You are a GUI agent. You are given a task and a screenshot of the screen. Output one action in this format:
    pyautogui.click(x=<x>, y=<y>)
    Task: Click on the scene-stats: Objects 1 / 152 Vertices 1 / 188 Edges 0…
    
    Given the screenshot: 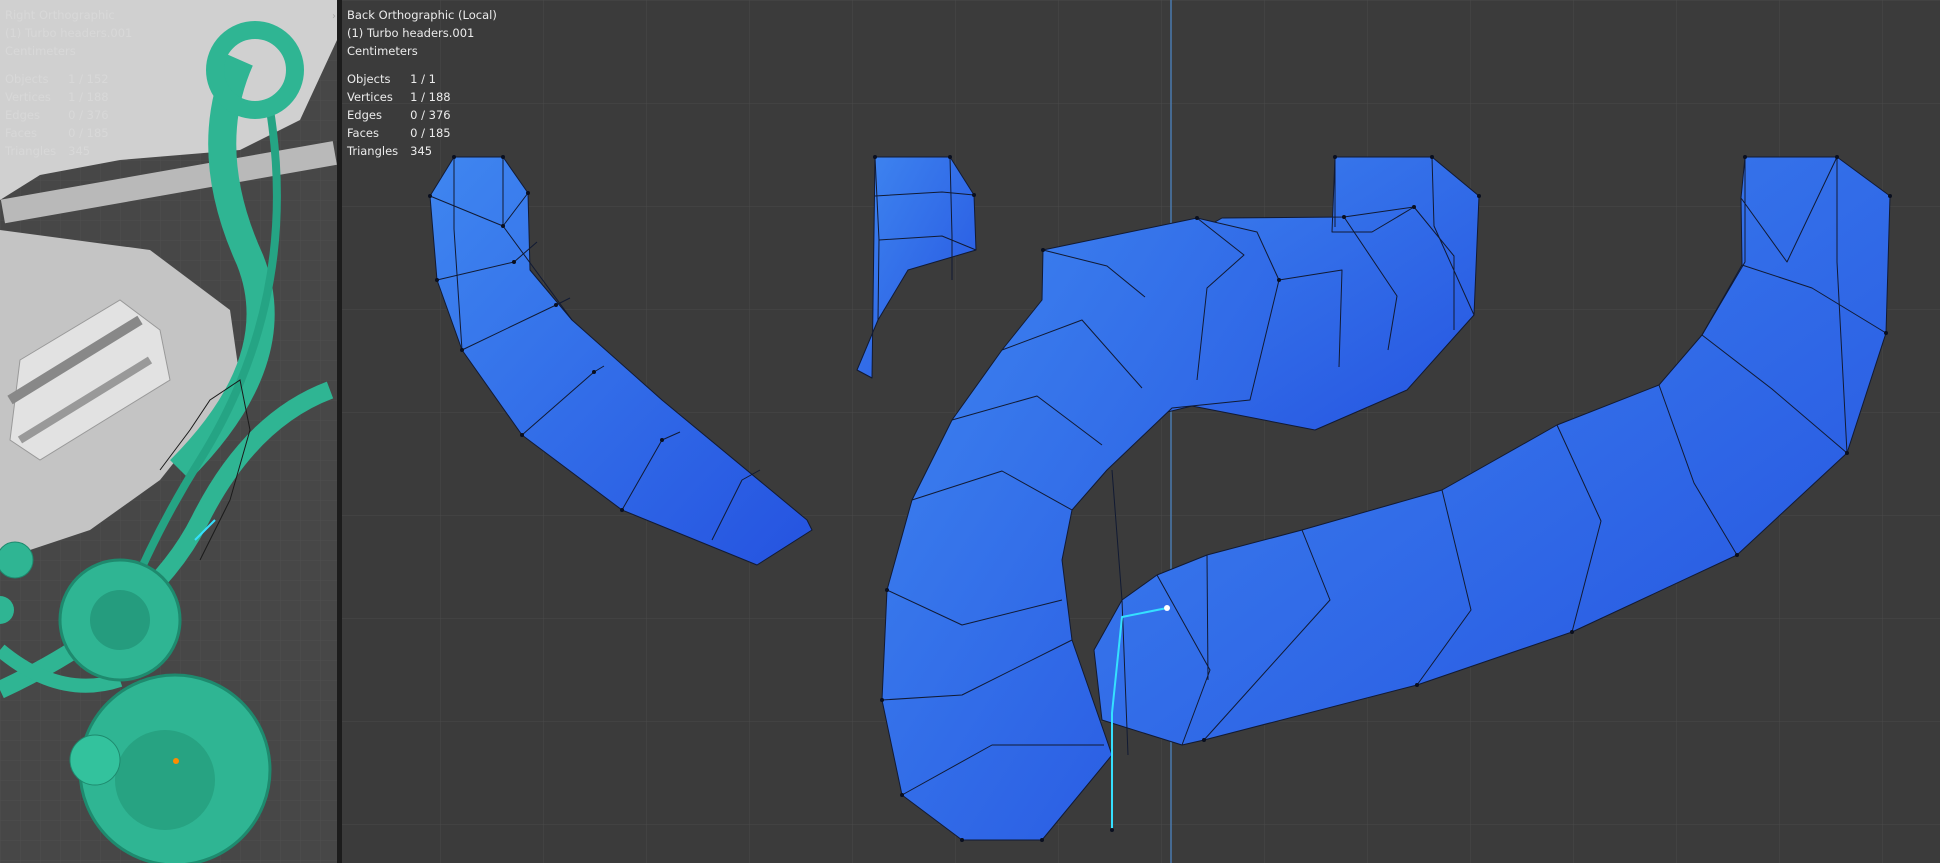 What is the action you would take?
    pyautogui.click(x=57, y=115)
    